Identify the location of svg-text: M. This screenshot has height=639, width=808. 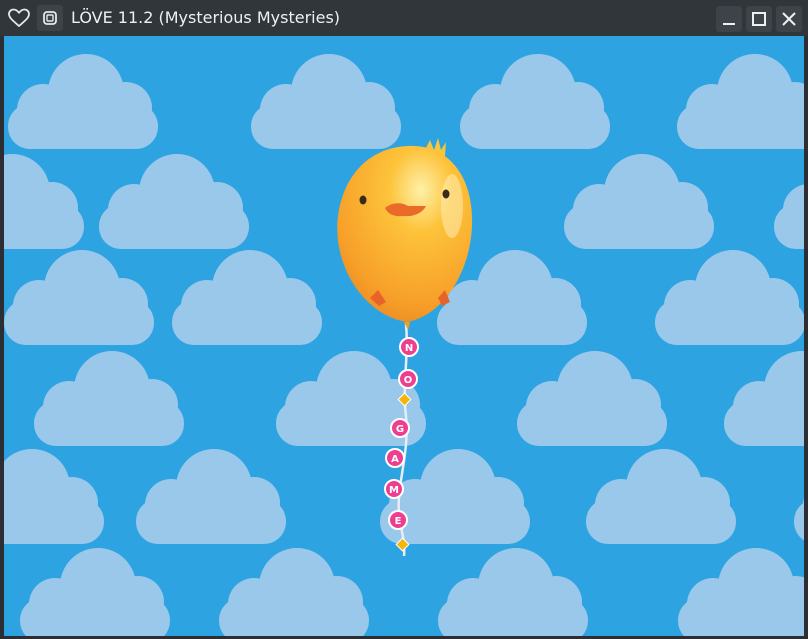
(394, 490).